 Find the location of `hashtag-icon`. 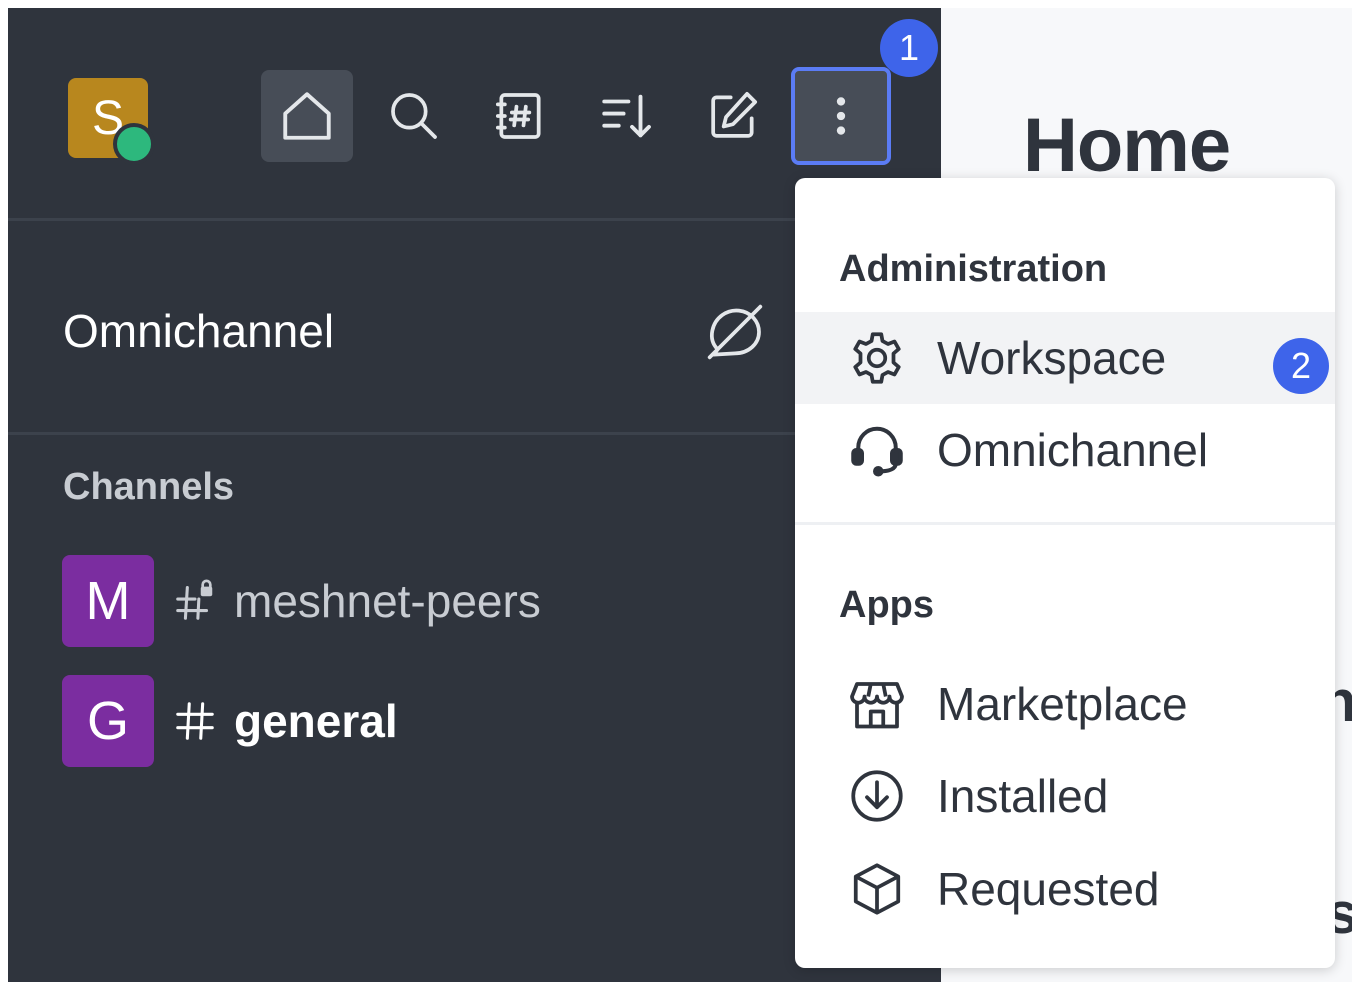

hashtag-icon is located at coordinates (195, 721).